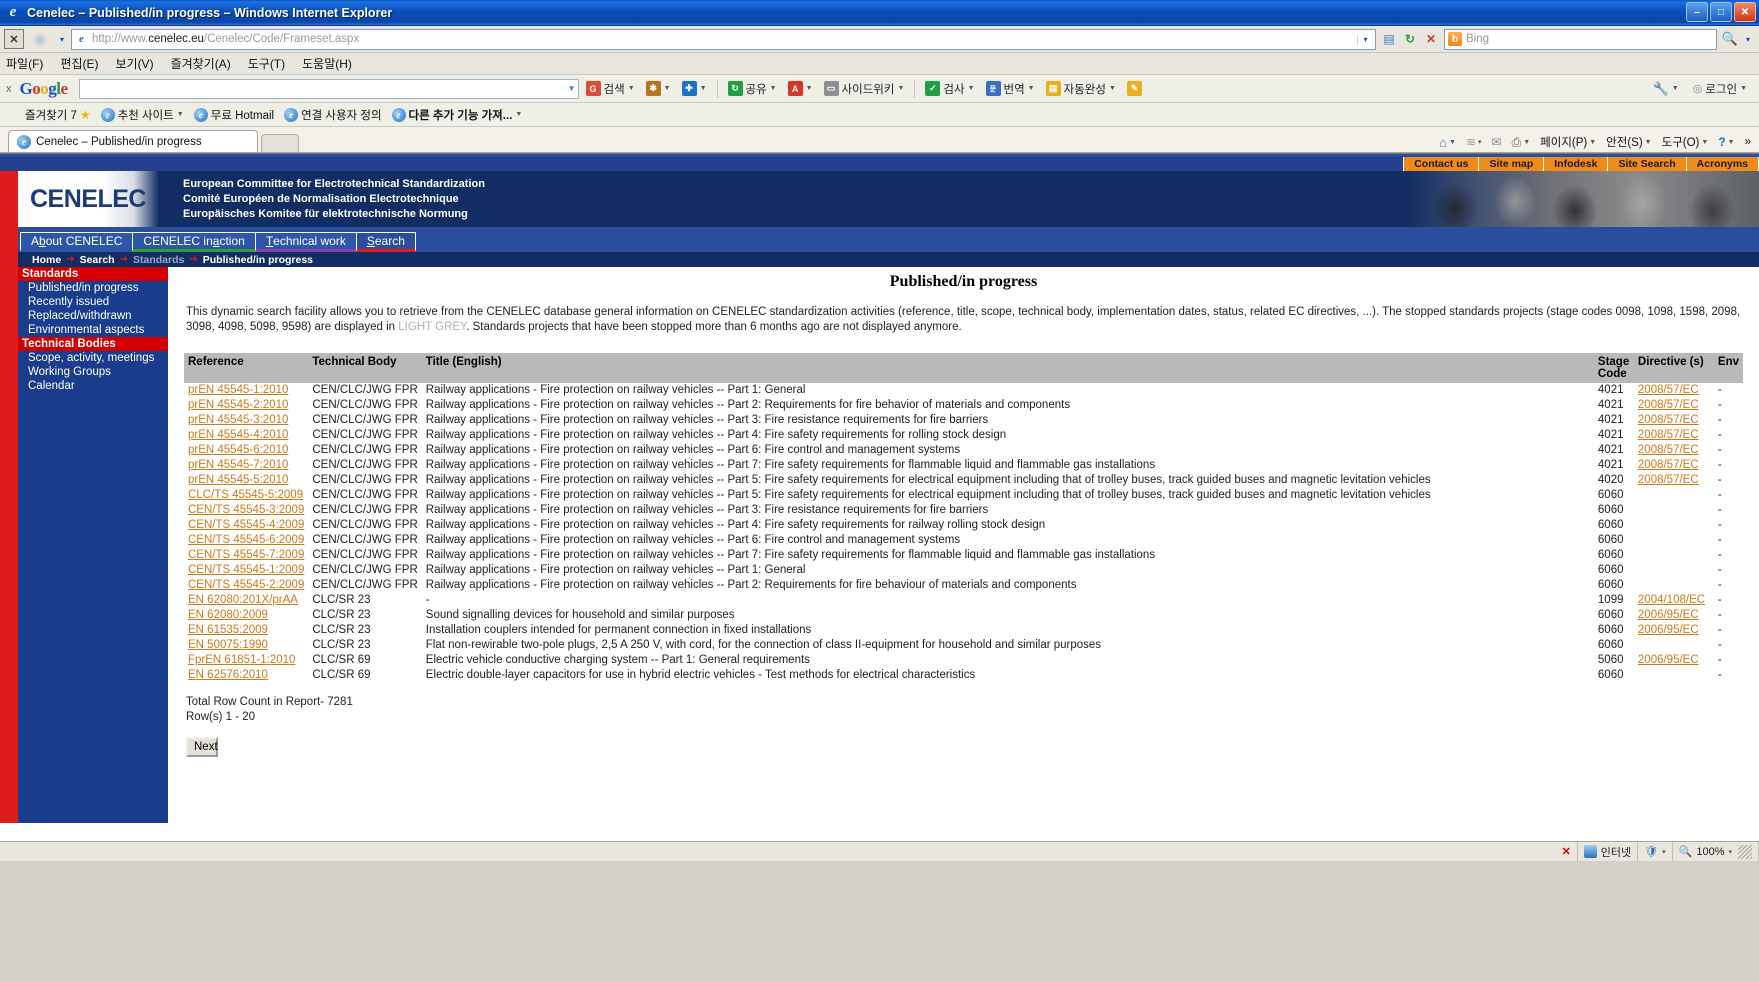 Image resolution: width=1759 pixels, height=981 pixels. I want to click on reference-link: prEN 45545-2:2010, so click(238, 405).